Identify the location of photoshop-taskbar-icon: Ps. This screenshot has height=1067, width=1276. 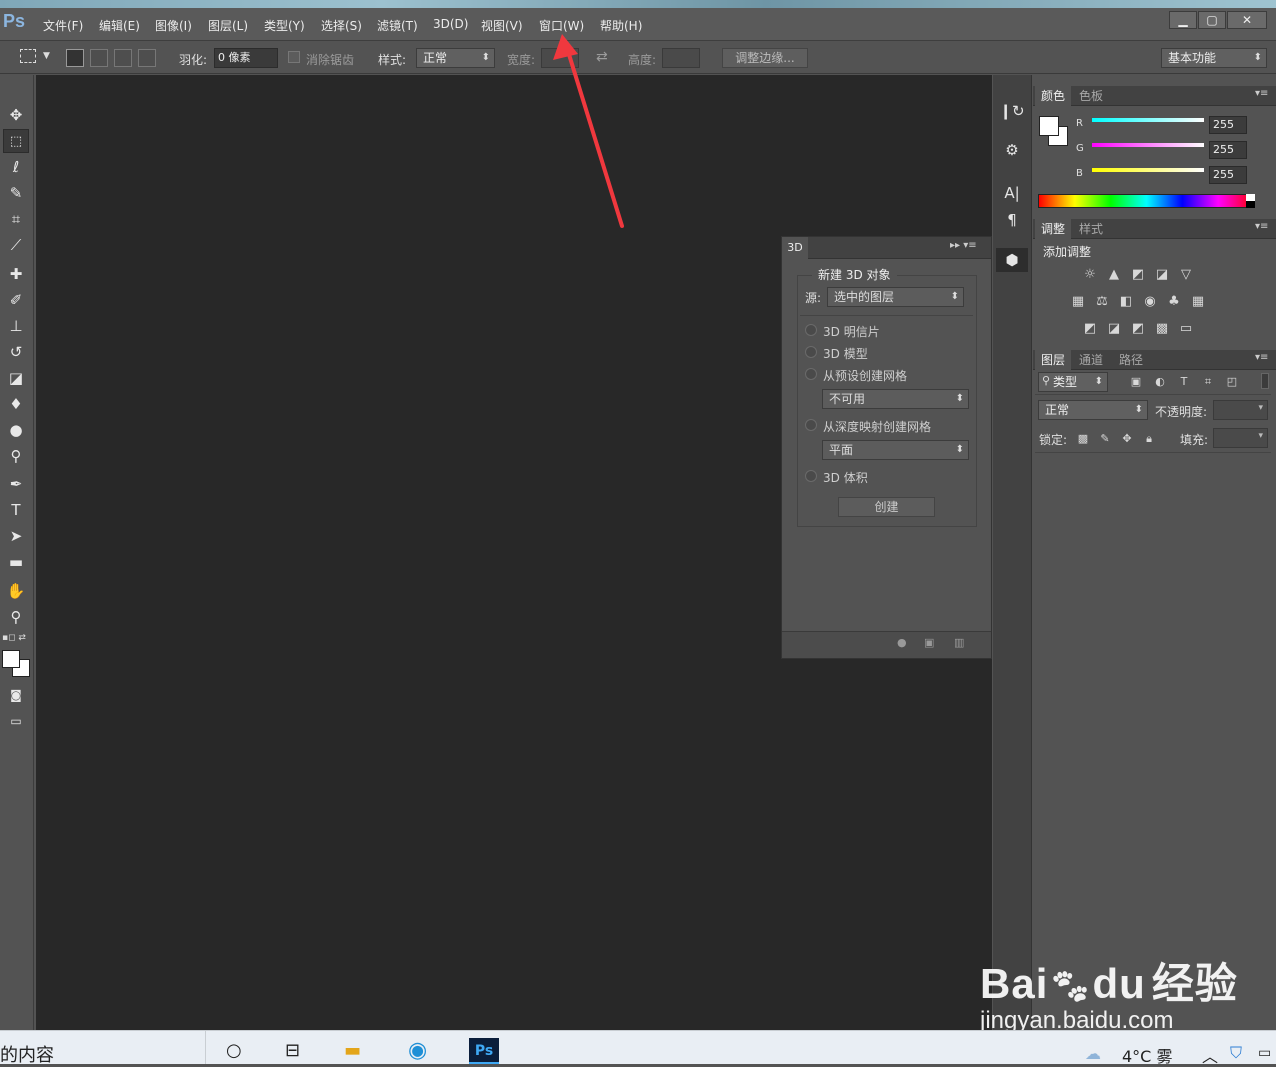
(484, 1051).